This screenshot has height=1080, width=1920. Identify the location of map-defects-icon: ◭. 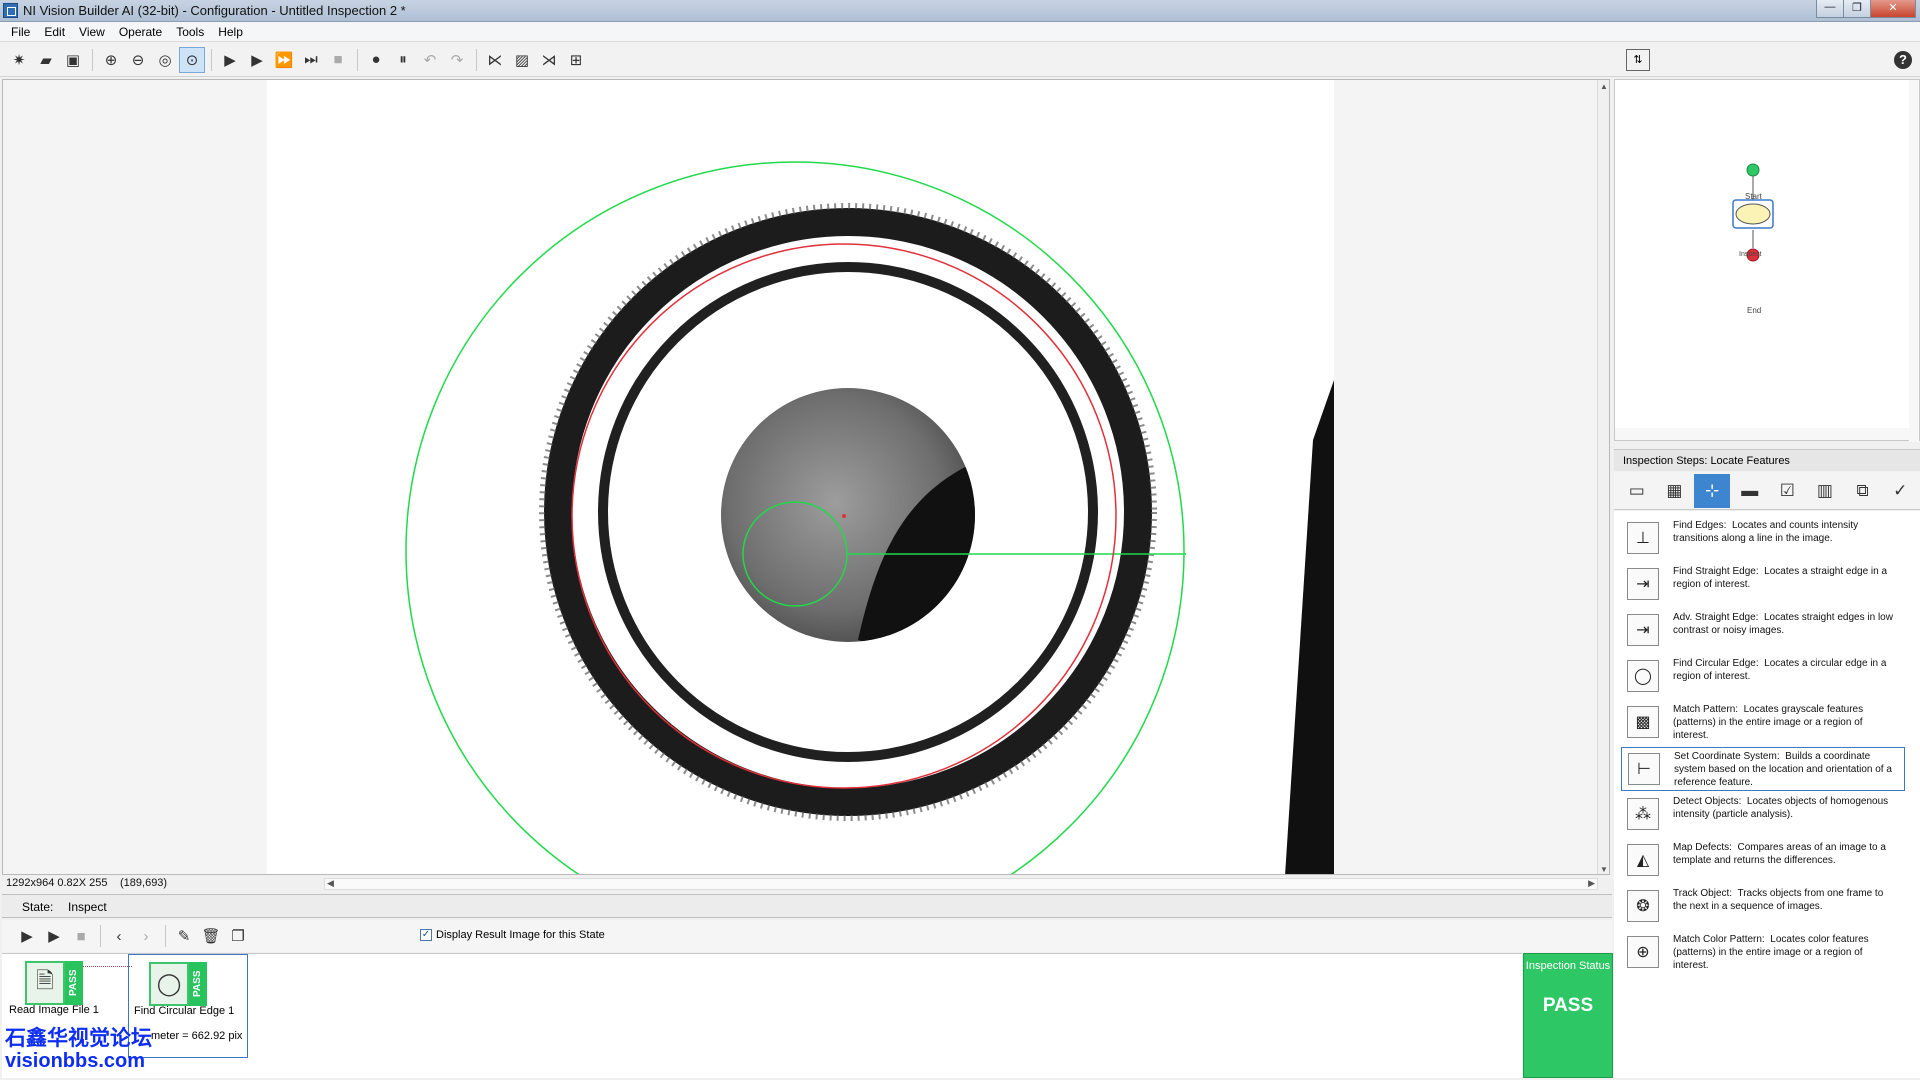
(1643, 860).